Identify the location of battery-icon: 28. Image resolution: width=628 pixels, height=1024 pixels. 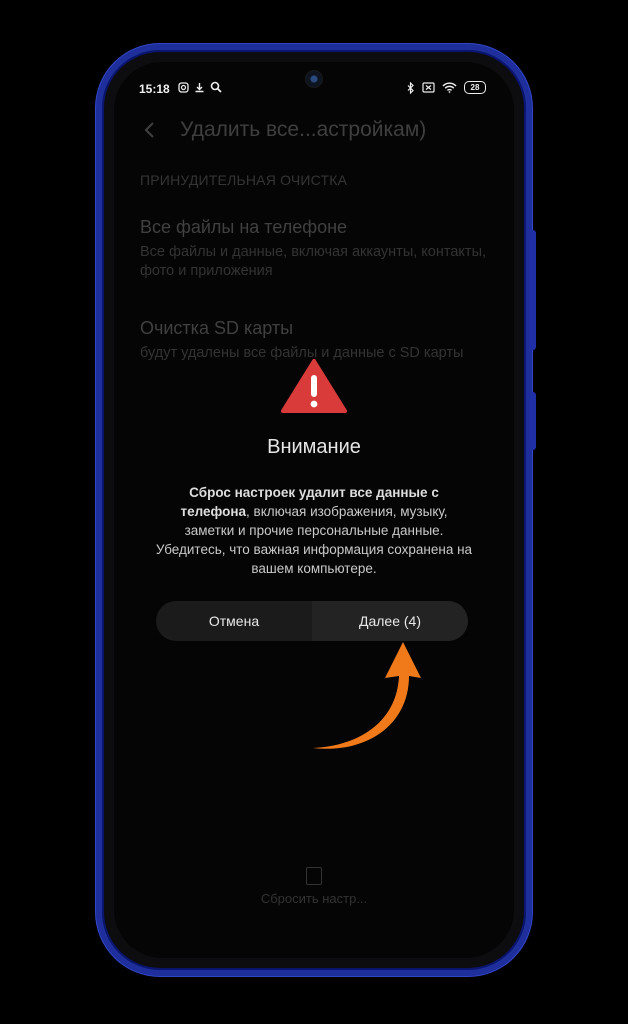
(475, 87).